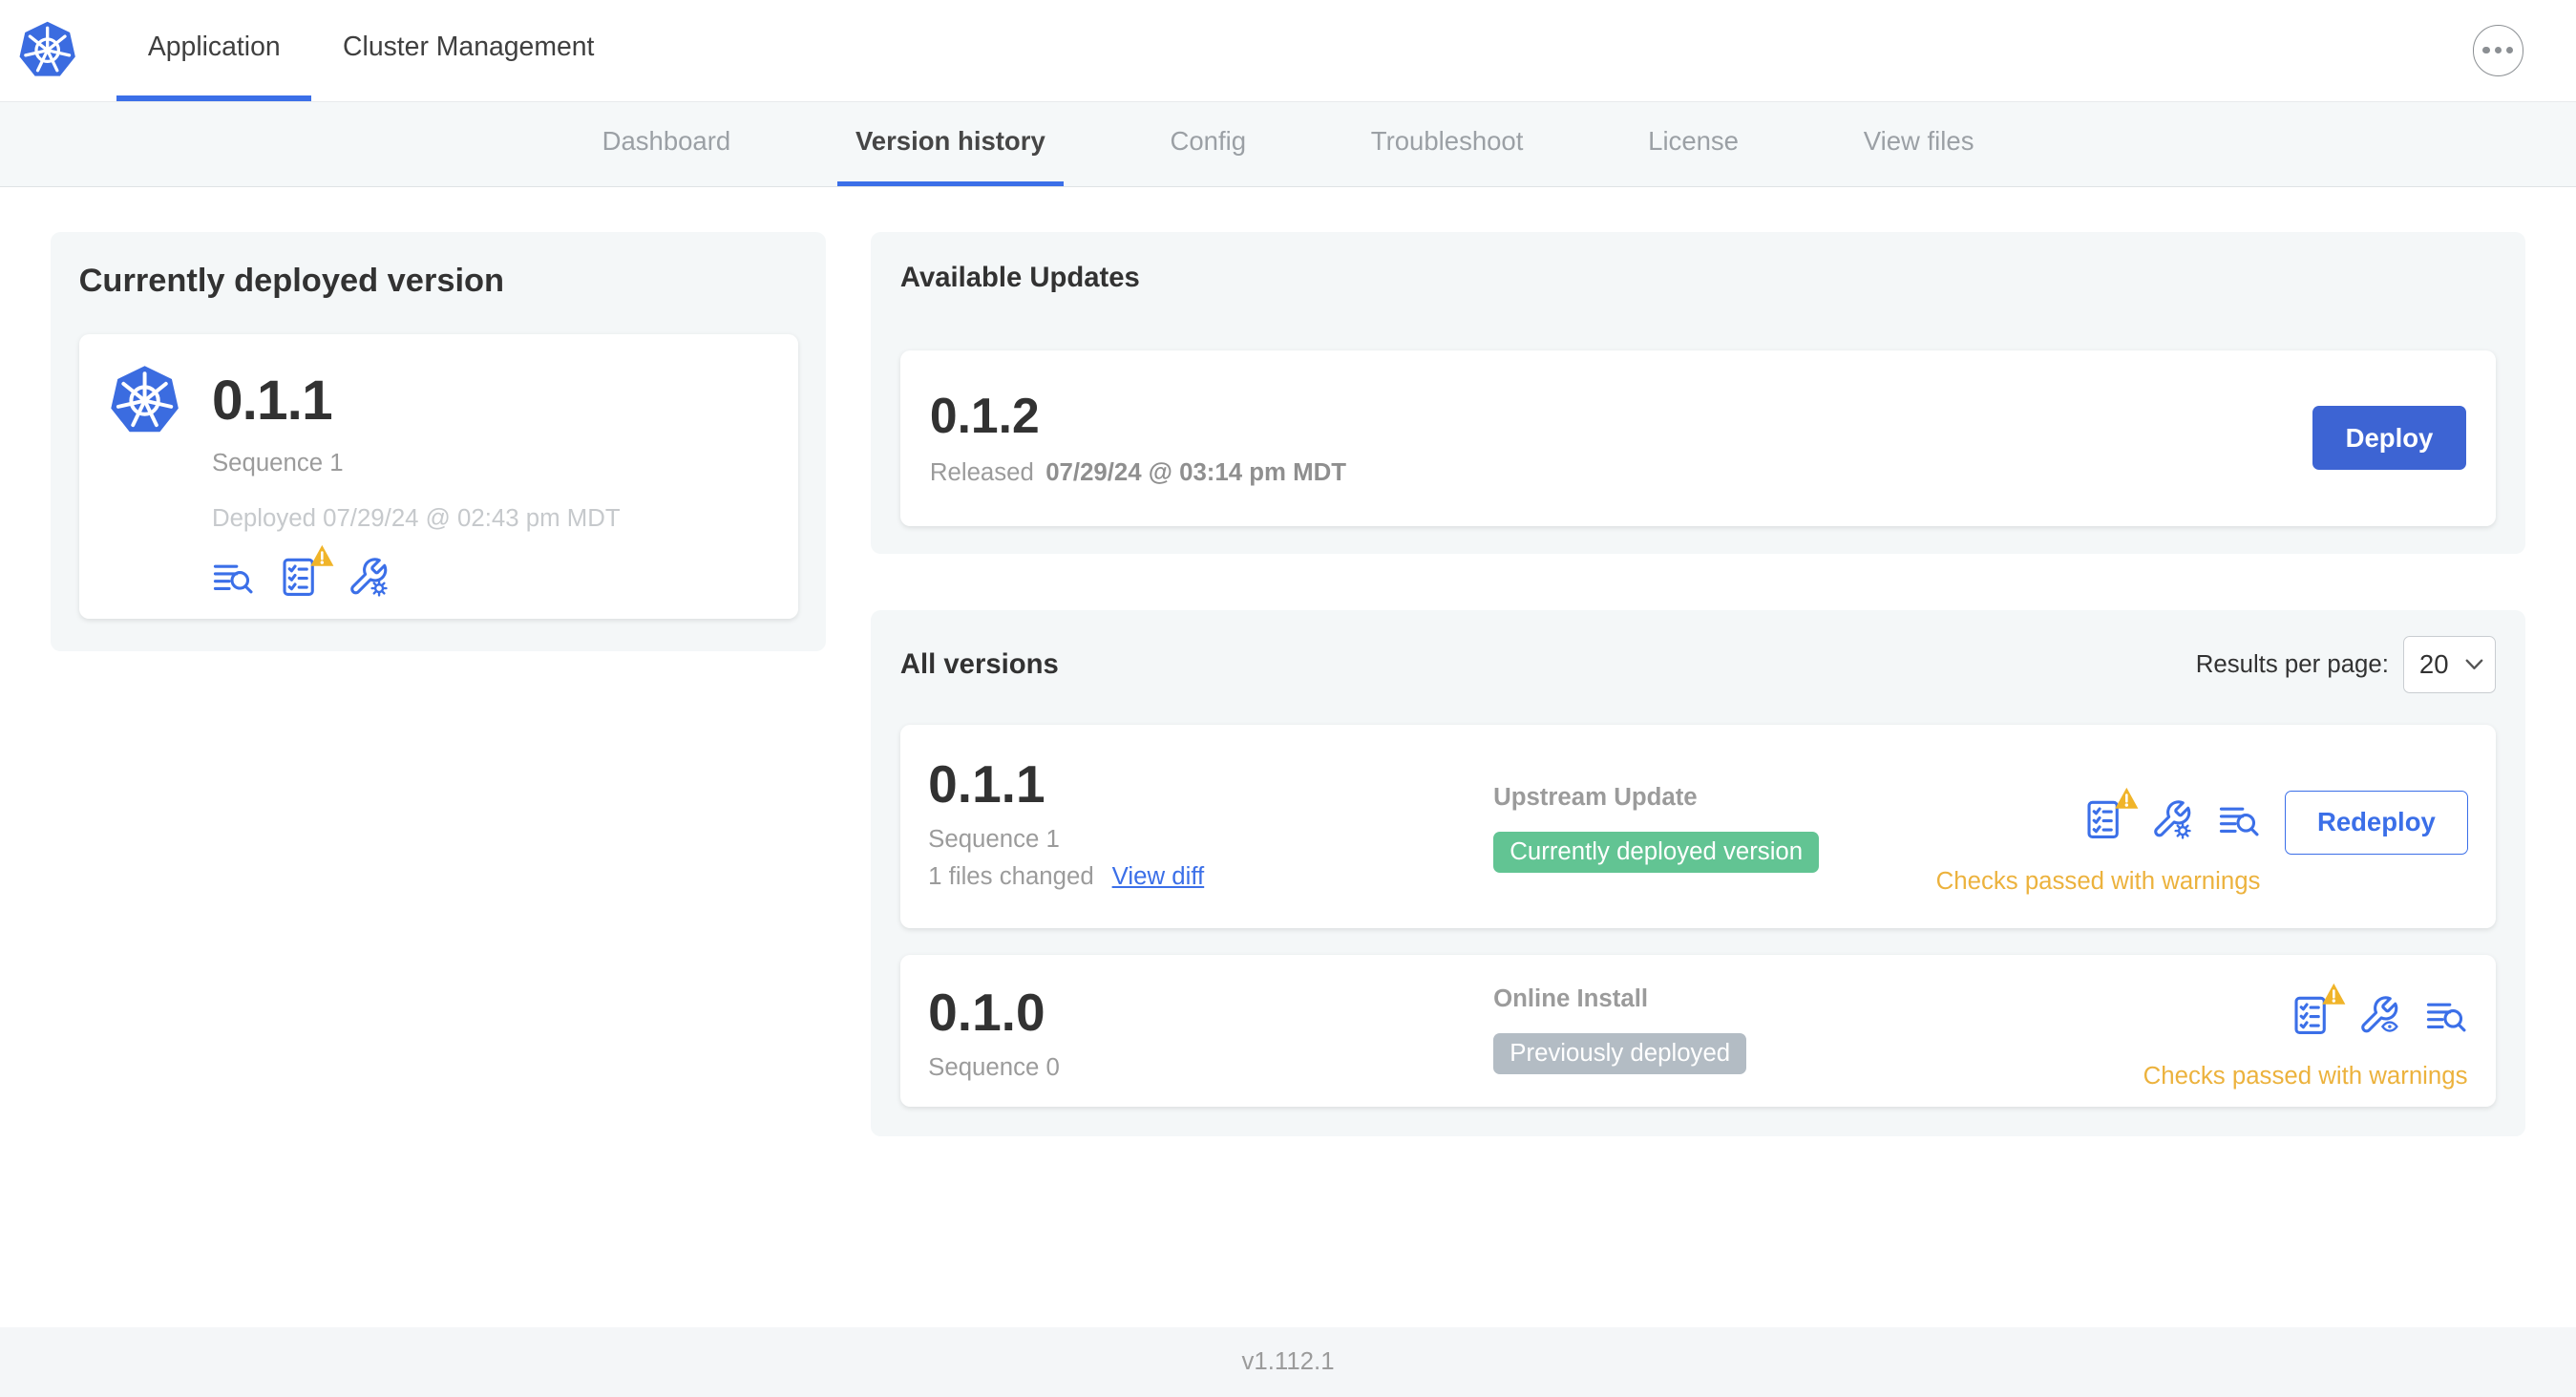 The image size is (2576, 1397). What do you see at coordinates (1919, 144) in the screenshot?
I see `subnav-tab-view-files: View files` at bounding box center [1919, 144].